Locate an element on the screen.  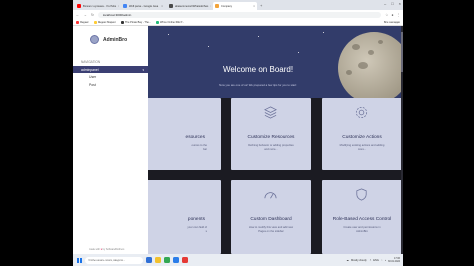
card-desc-line: Create user and permissions in is located at coordinates (362, 227).